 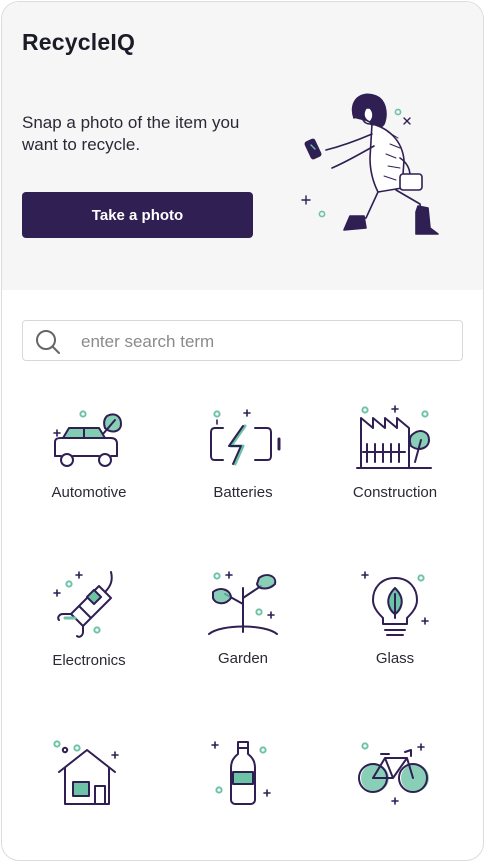 I want to click on category-label: Batteries, so click(x=243, y=492).